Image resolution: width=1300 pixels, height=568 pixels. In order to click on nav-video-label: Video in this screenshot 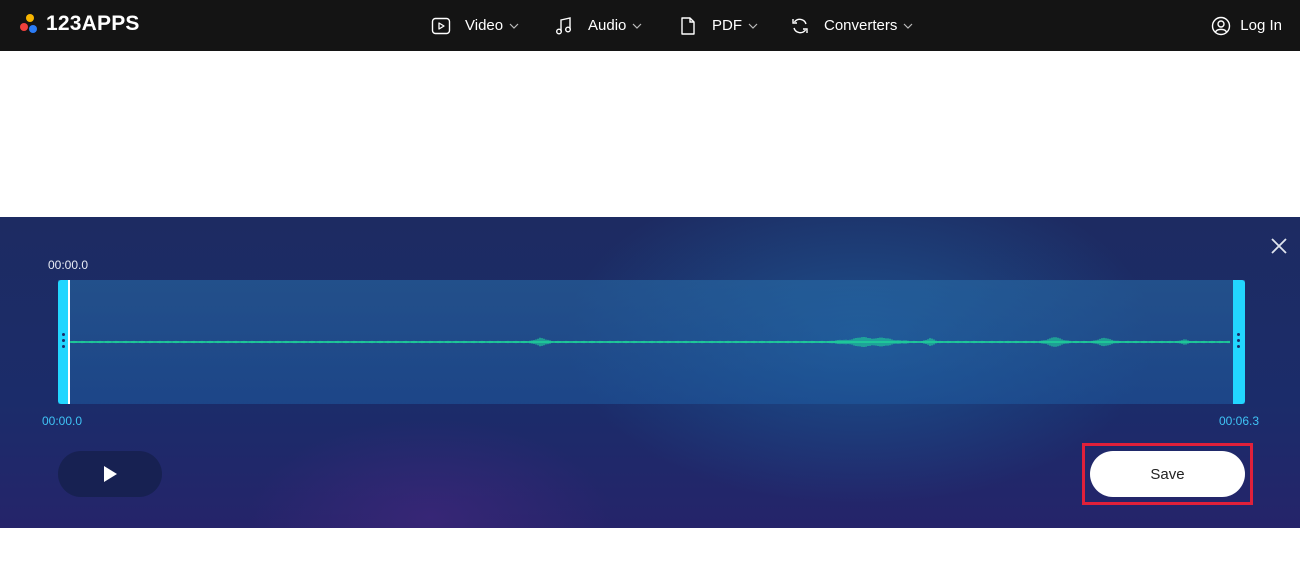, I will do `click(484, 25)`.